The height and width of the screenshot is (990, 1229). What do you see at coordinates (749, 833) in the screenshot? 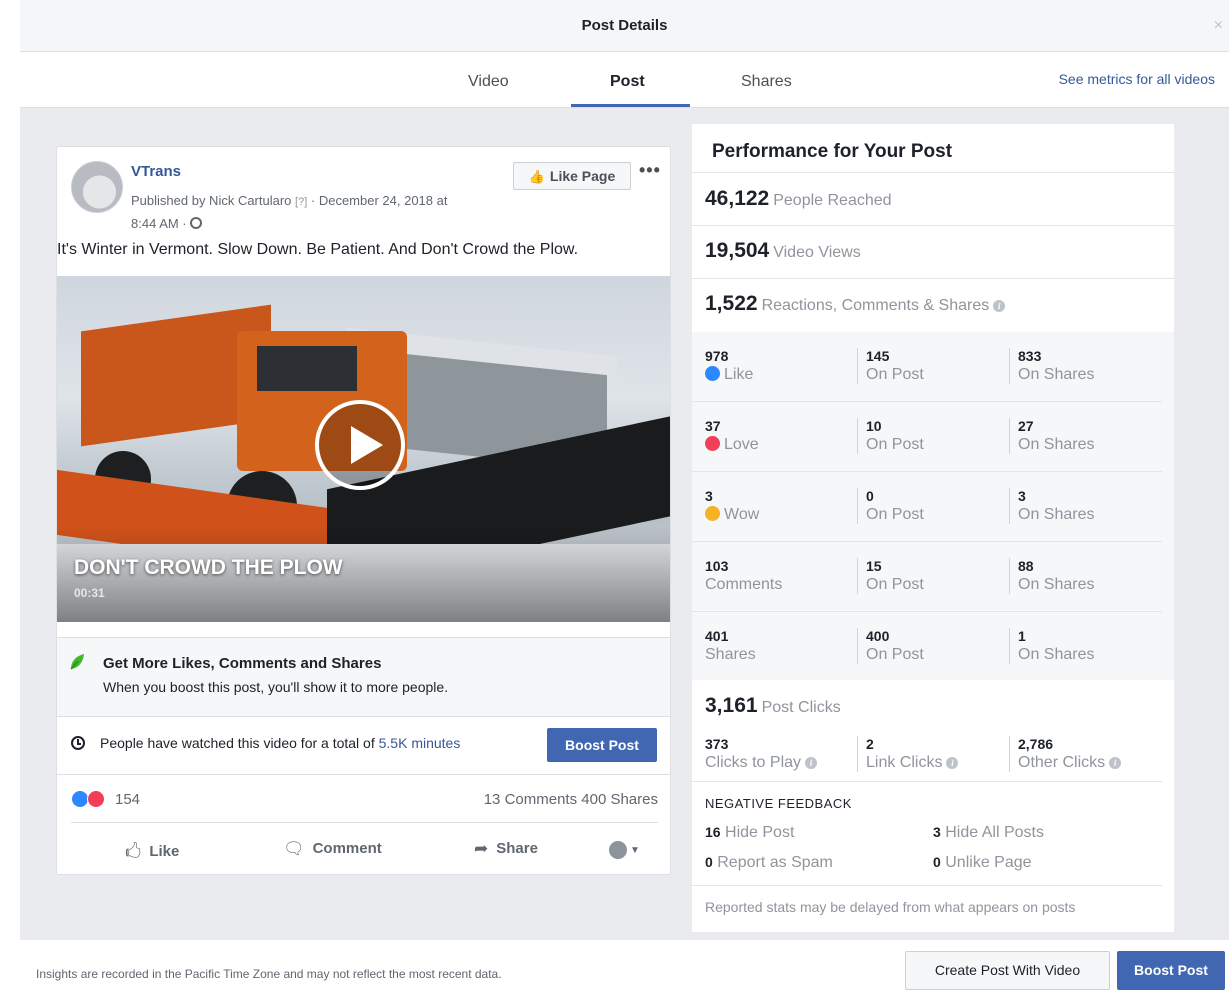
I see `hide-post-stat: 16 Hide Post` at bounding box center [749, 833].